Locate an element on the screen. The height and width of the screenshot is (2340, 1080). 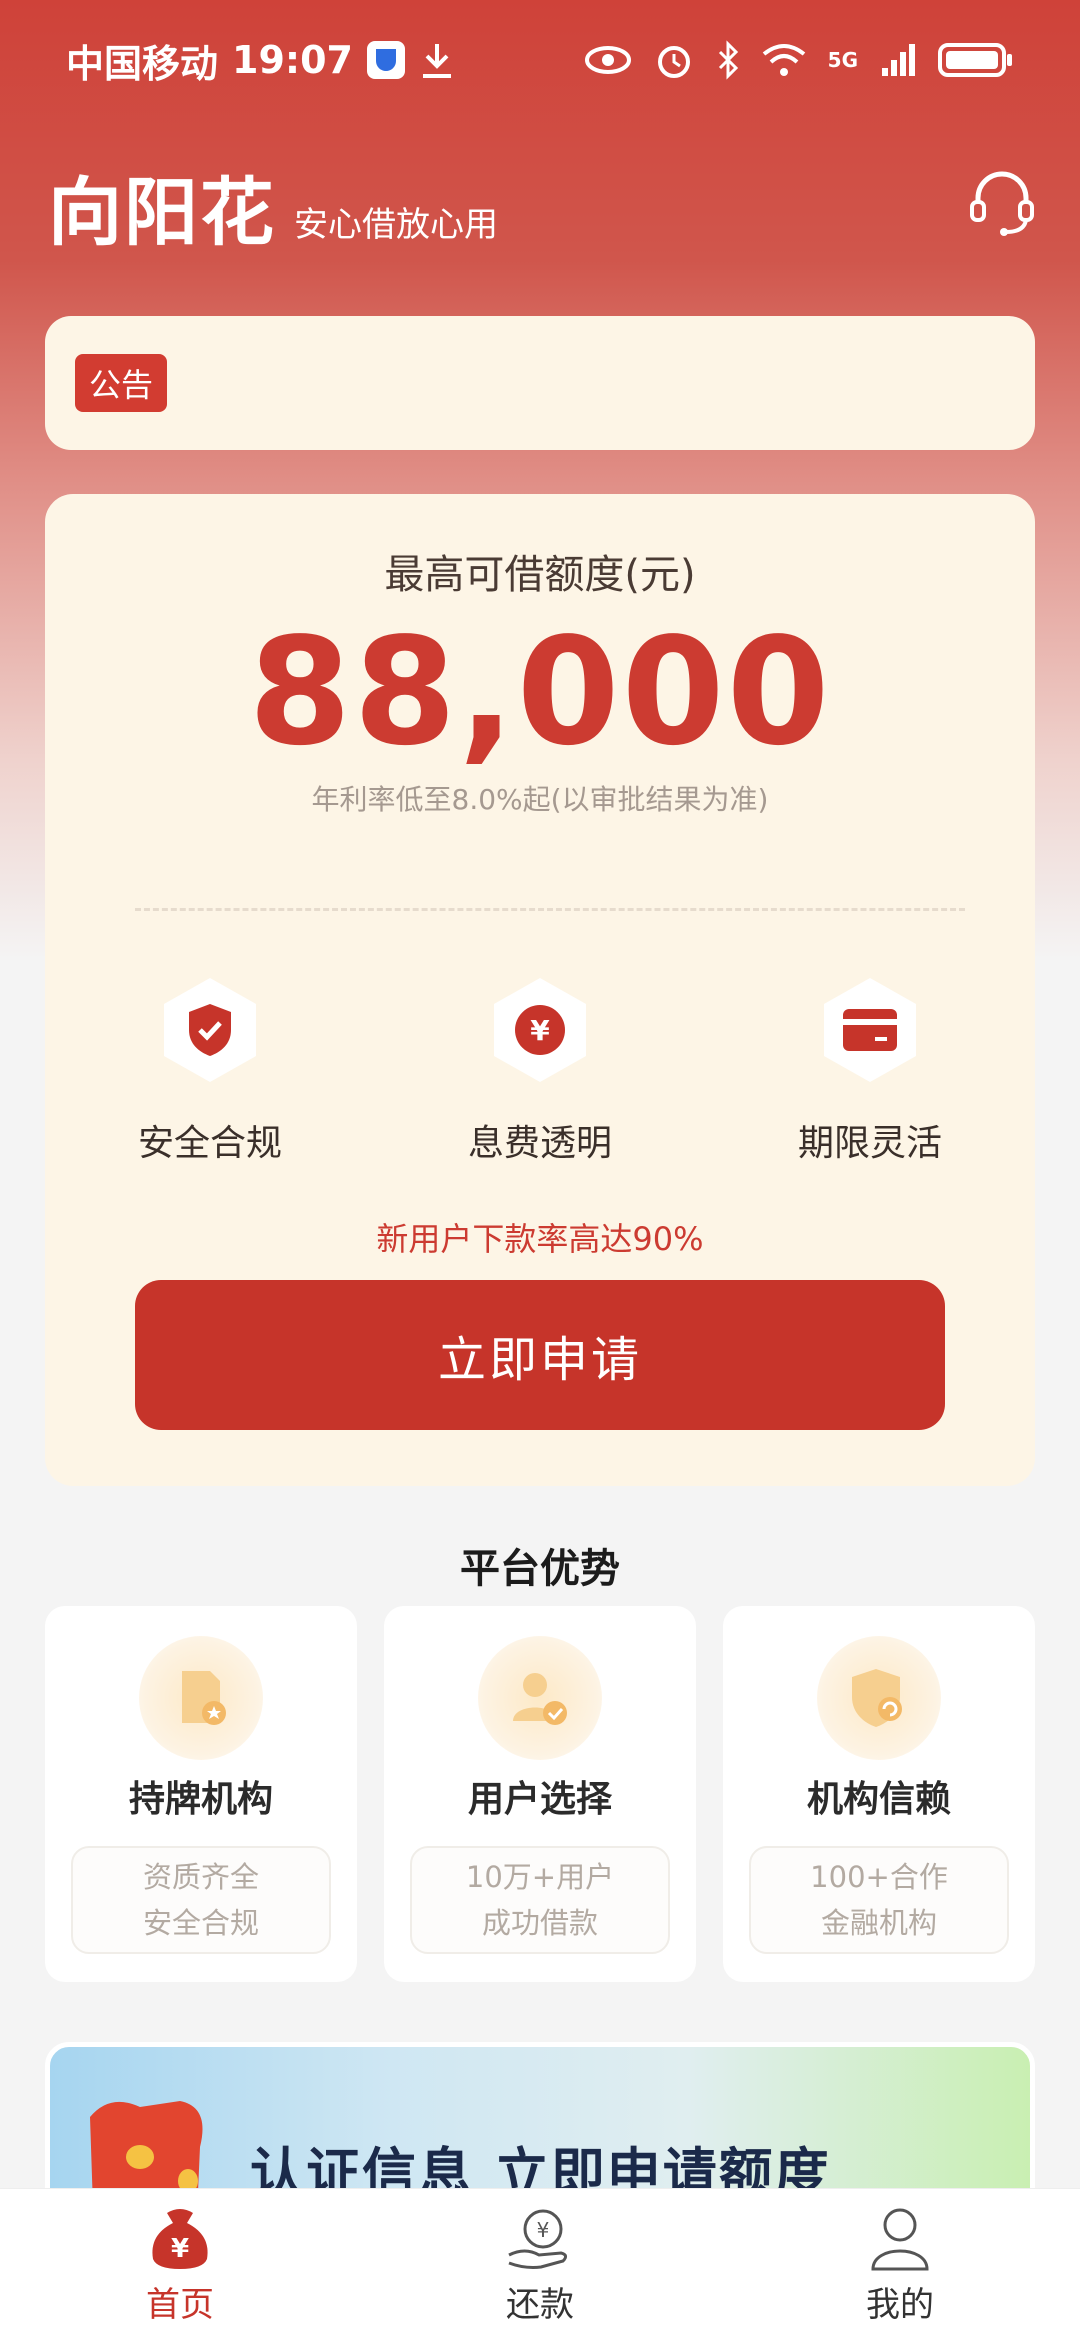
license-icon is located at coordinates (204, 1698).